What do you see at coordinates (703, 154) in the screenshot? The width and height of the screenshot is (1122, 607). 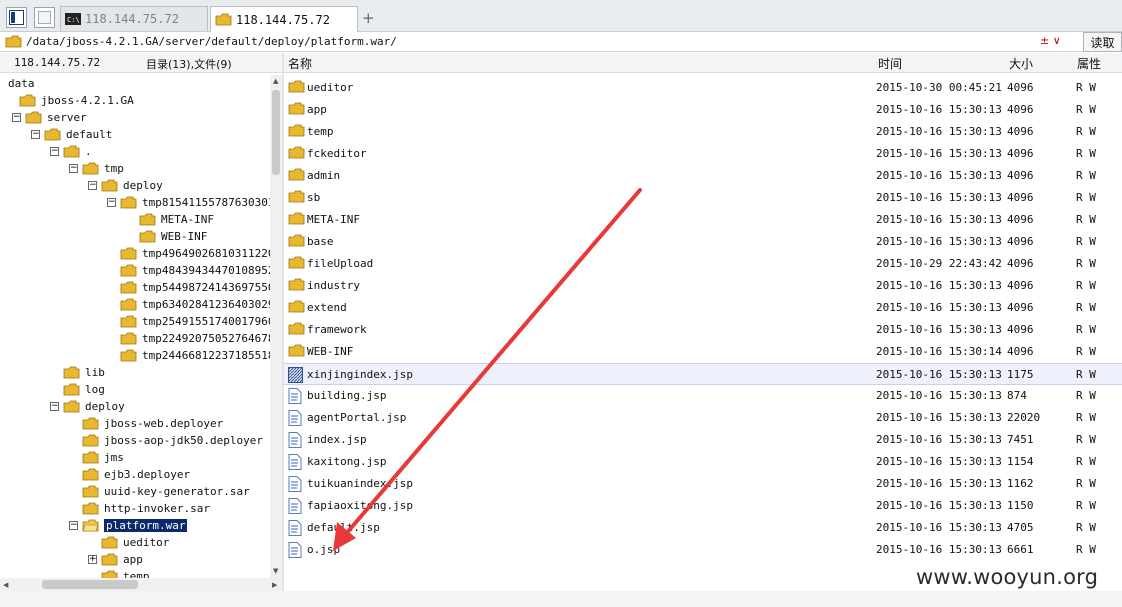 I see `table-row: fckeditor 2015-10-16 15:30:13 4096 R W` at bounding box center [703, 154].